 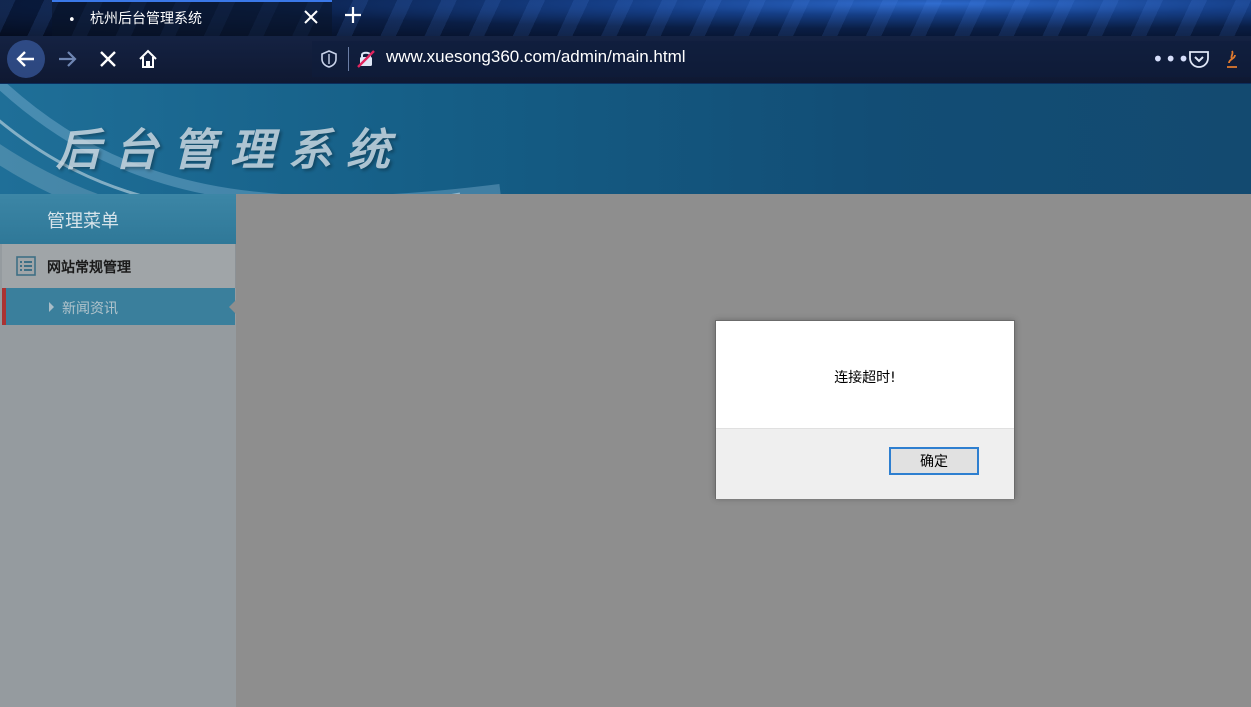 What do you see at coordinates (366, 59) in the screenshot?
I see `insecure-lock-icon` at bounding box center [366, 59].